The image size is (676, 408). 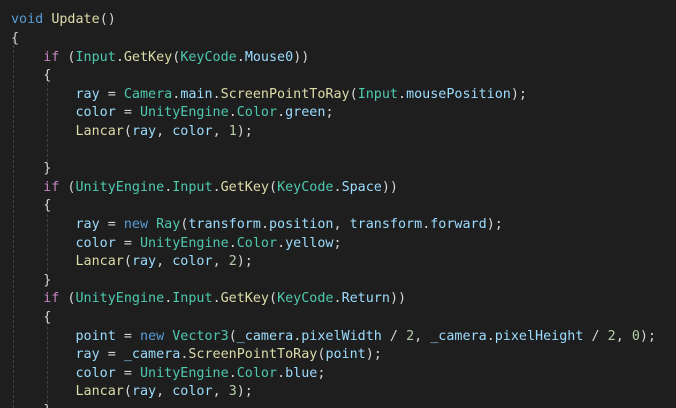 What do you see at coordinates (232, 392) in the screenshot?
I see `code-token: 3` at bounding box center [232, 392].